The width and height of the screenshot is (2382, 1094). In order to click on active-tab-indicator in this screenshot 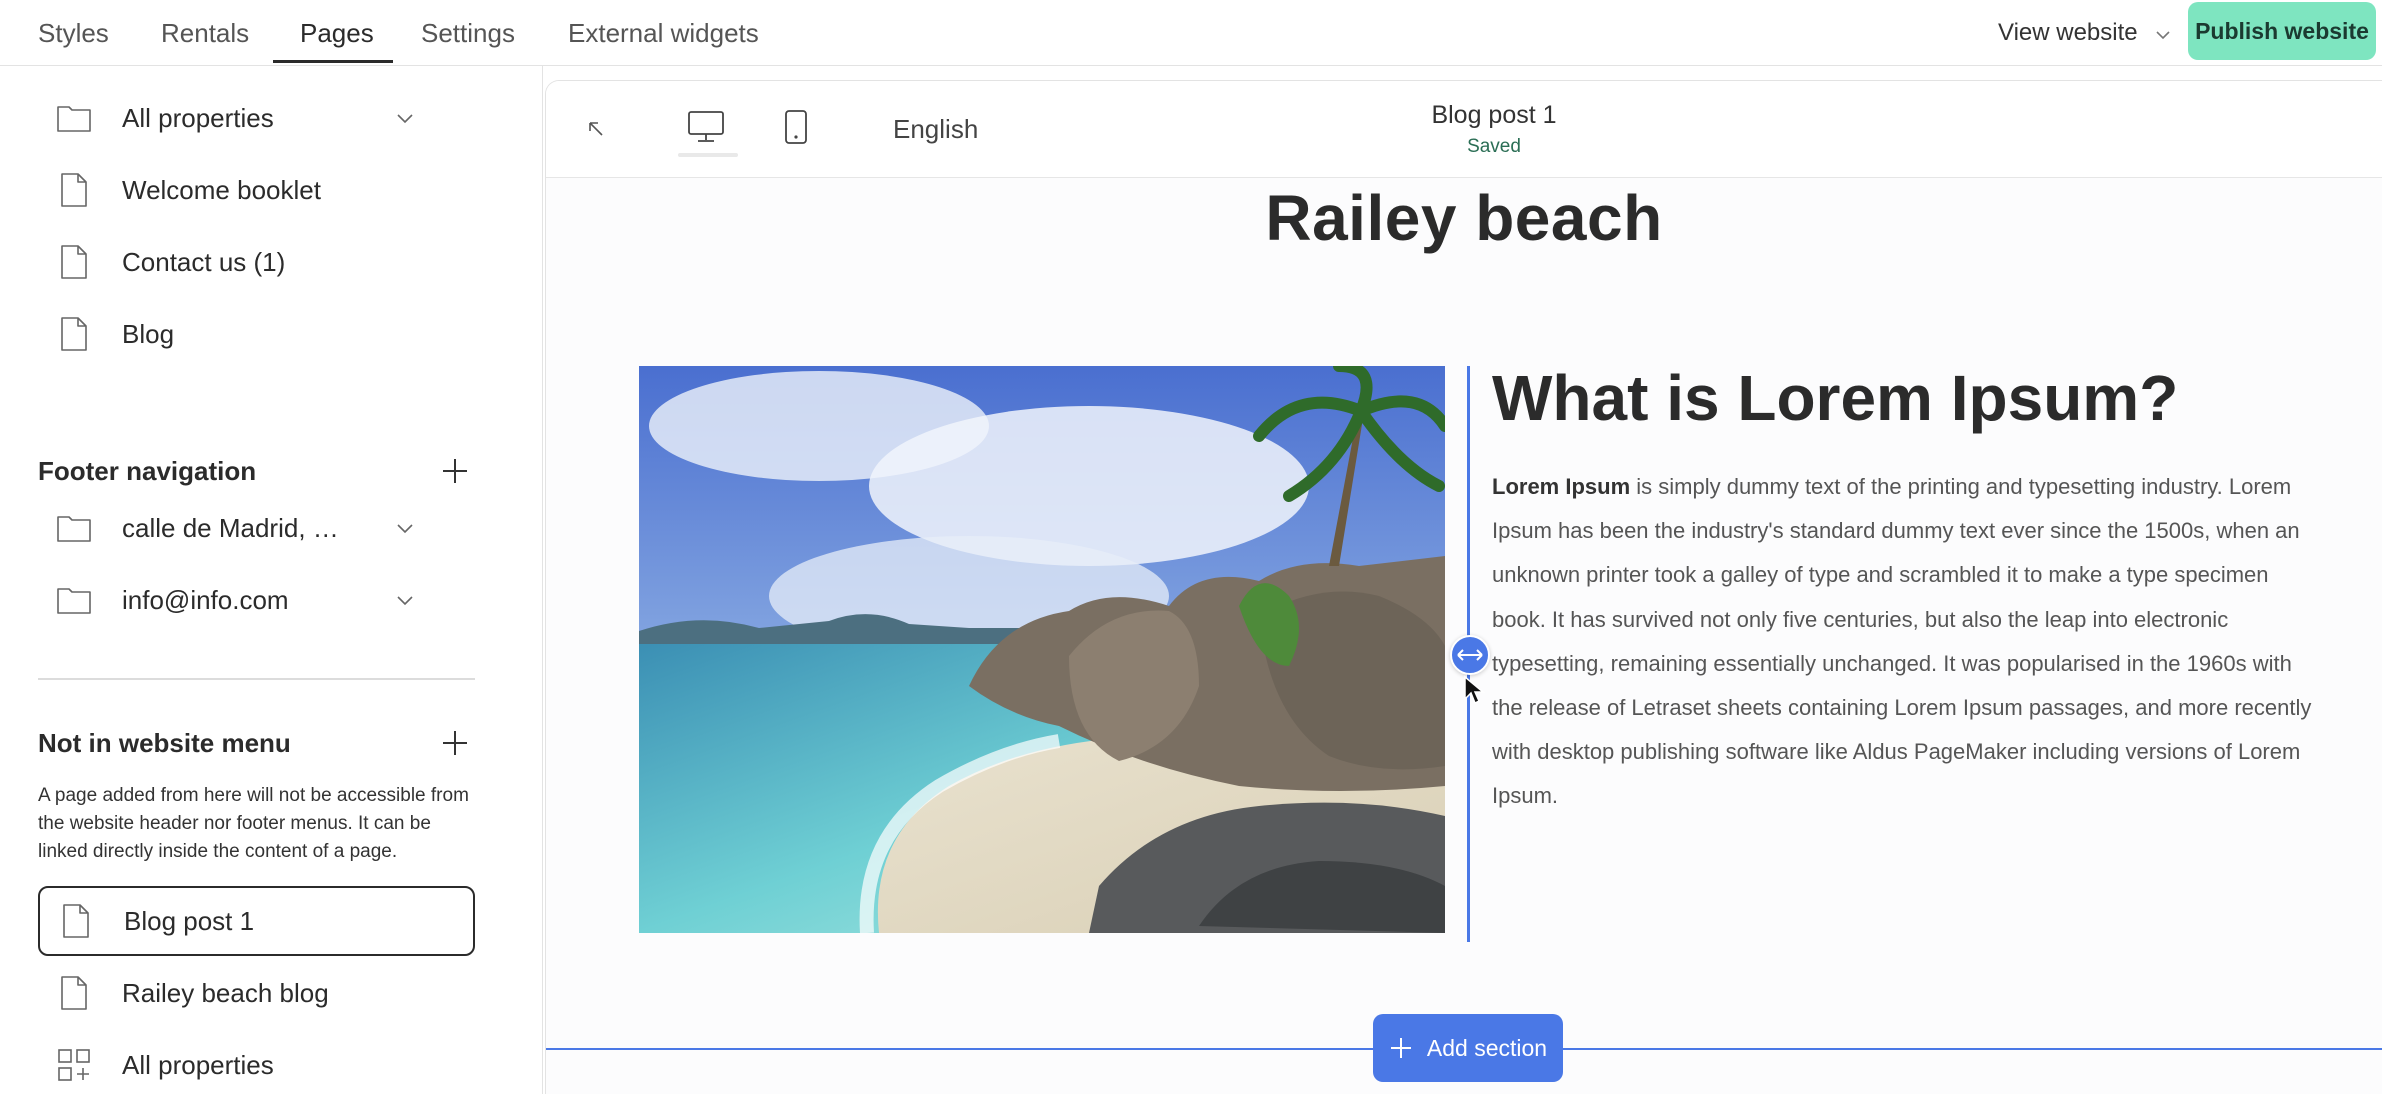, I will do `click(333, 61)`.